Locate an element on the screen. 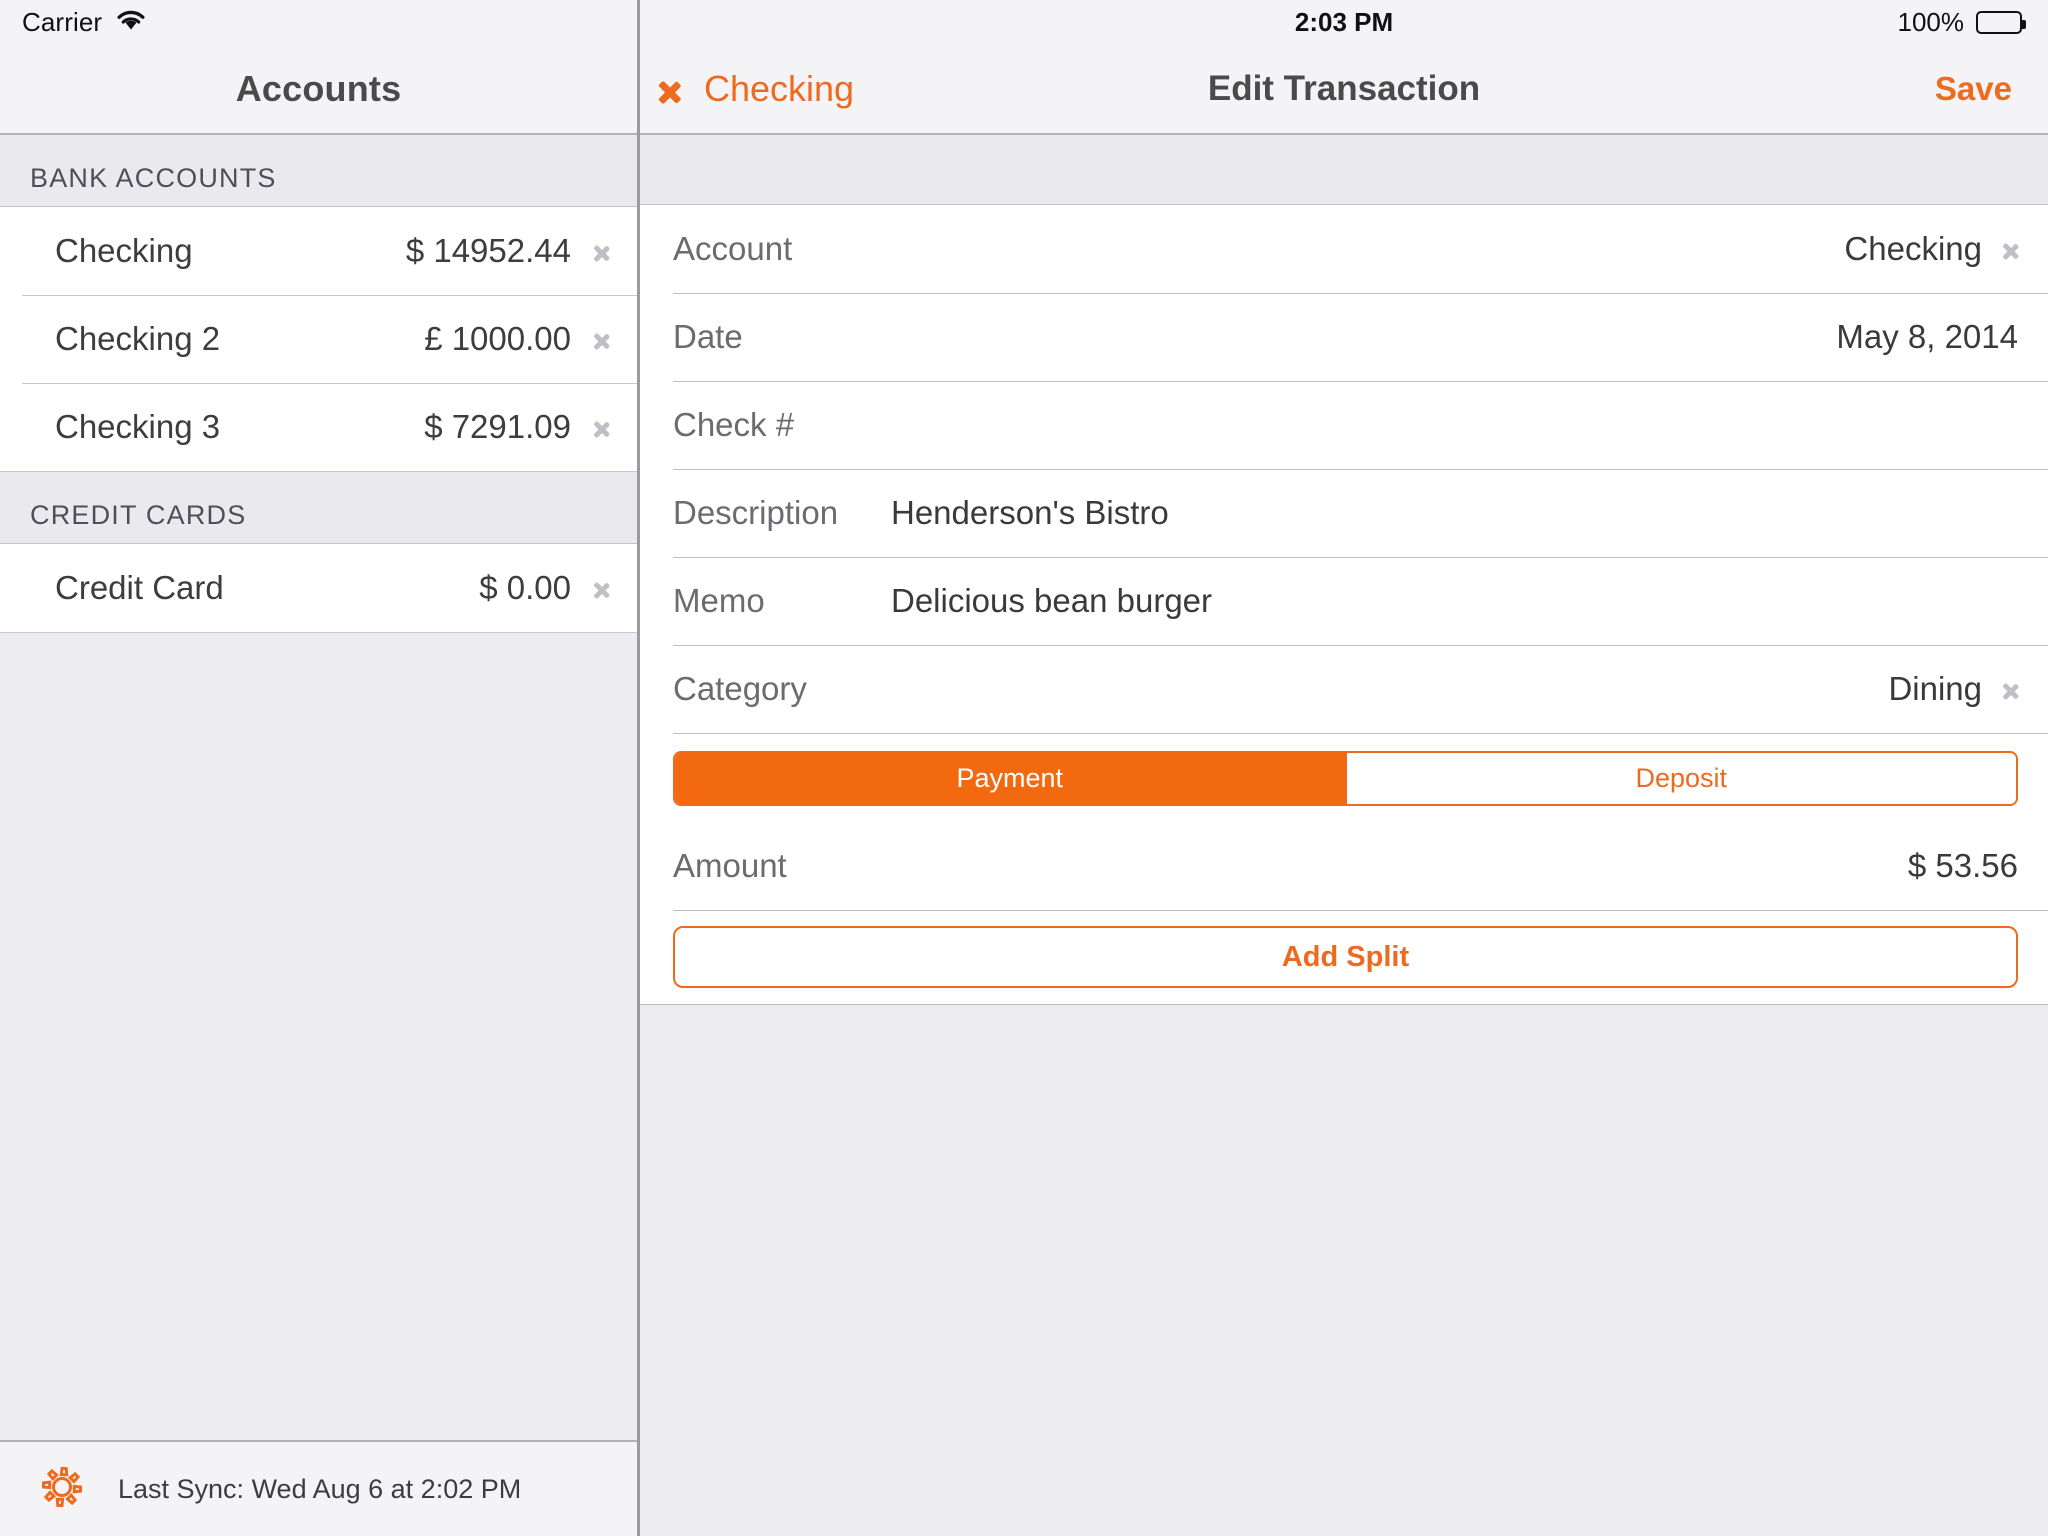  sidebar-nav-bar: Accounts is located at coordinates (318, 90).